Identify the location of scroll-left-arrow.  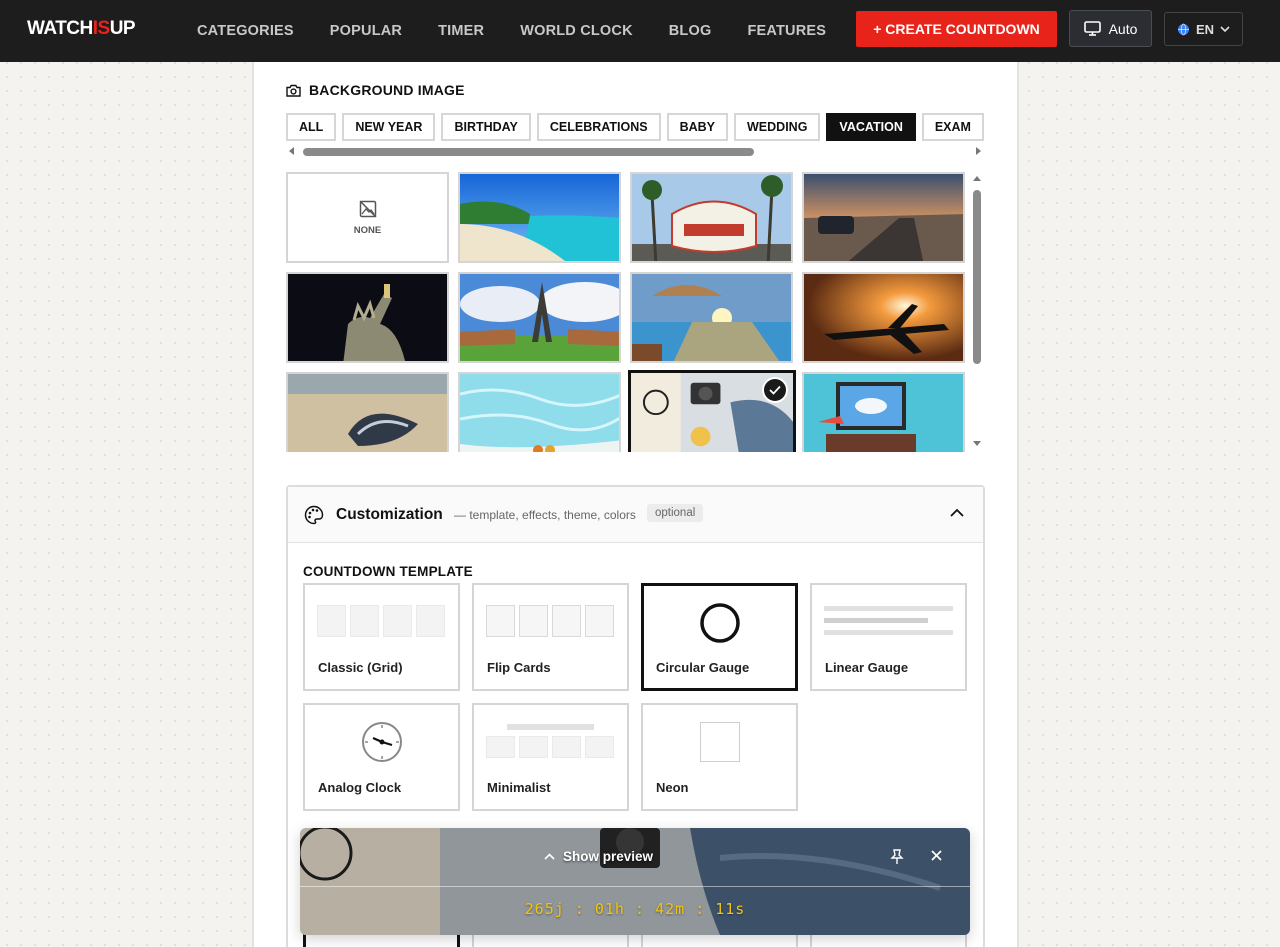
(291, 151).